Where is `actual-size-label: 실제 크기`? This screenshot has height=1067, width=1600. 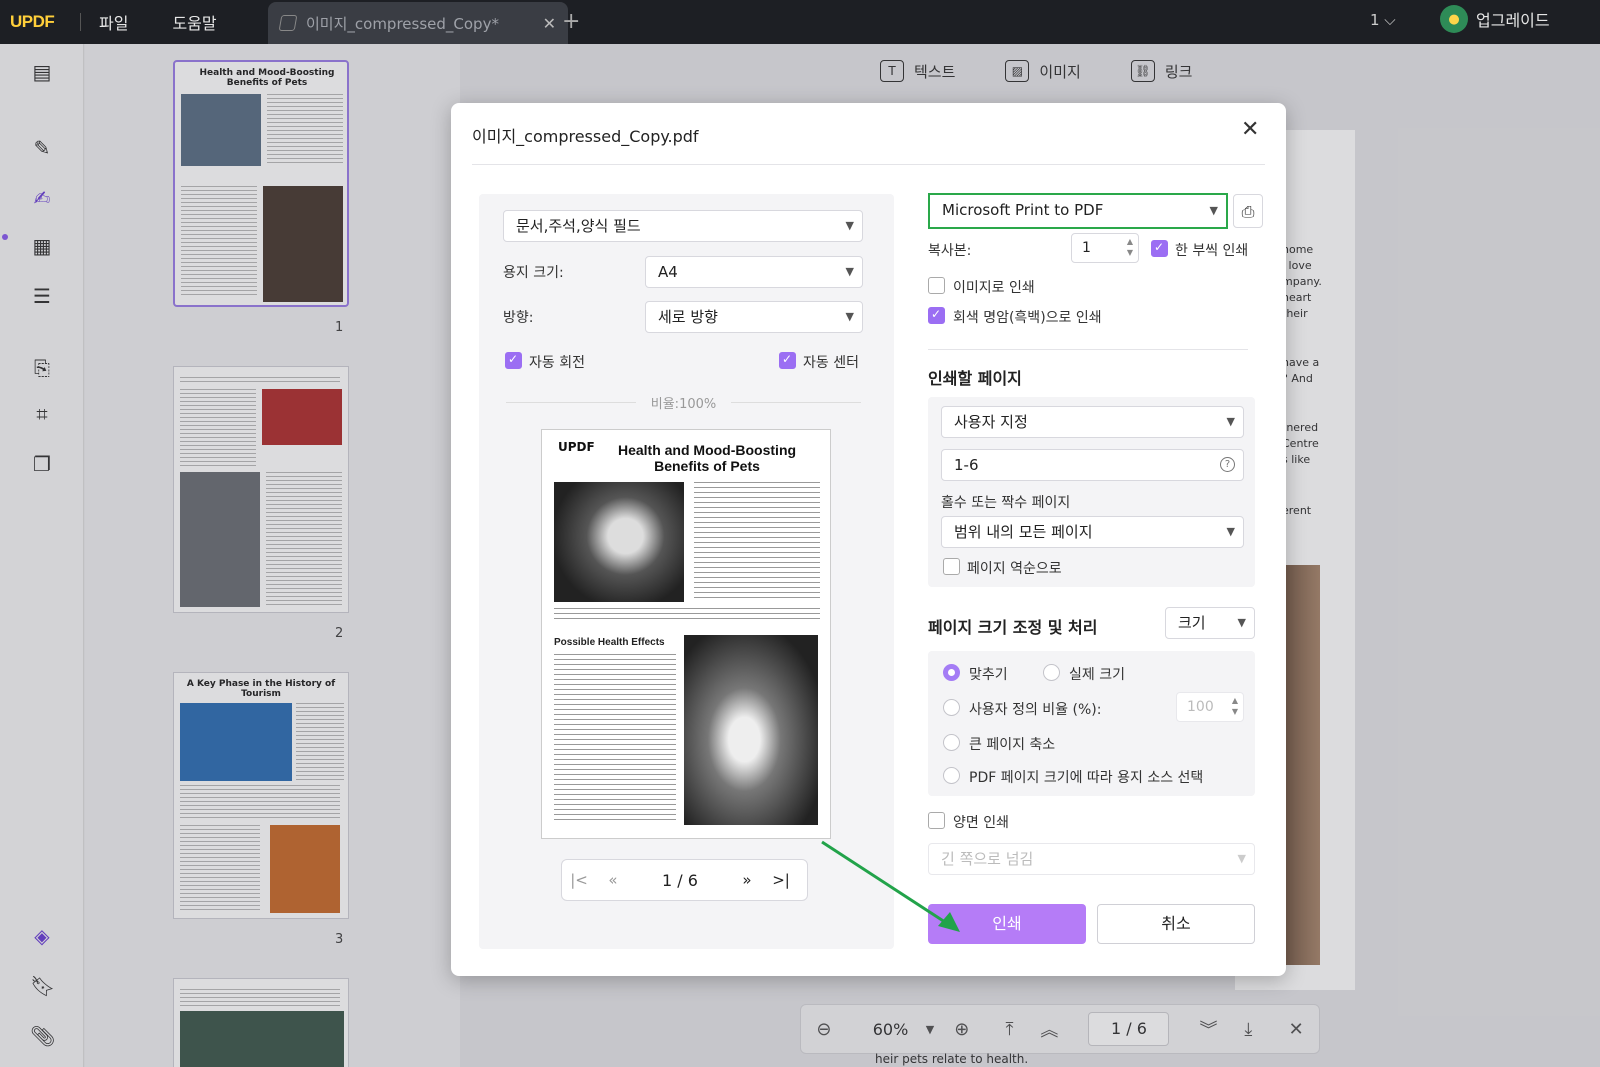 actual-size-label: 실제 크기 is located at coordinates (1097, 675).